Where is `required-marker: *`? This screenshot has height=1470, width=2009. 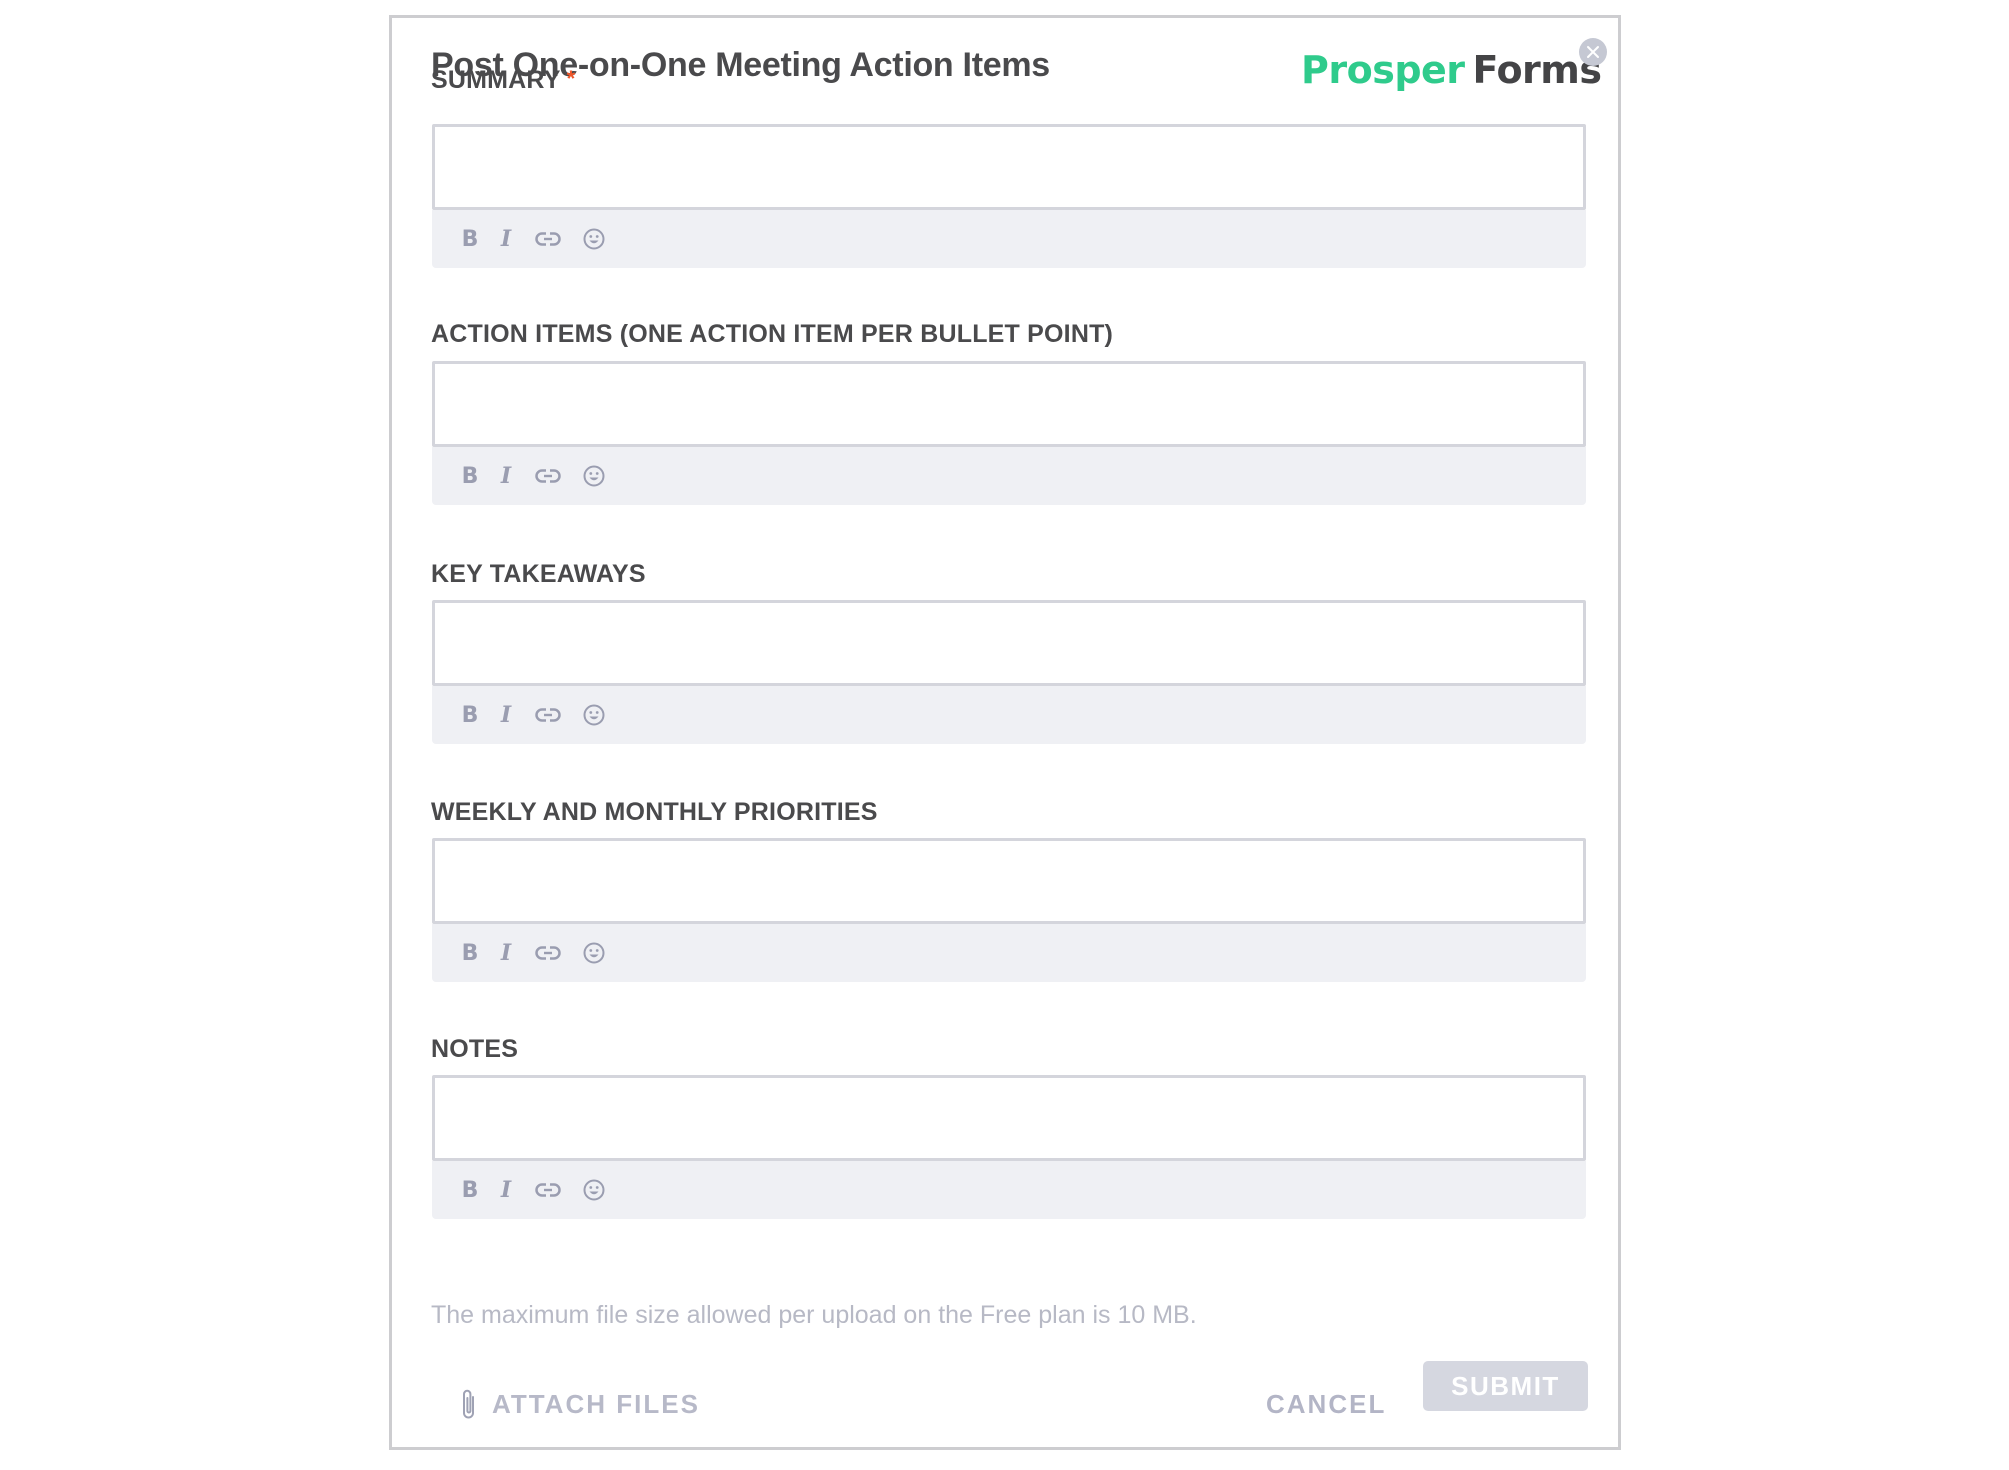
required-marker: * is located at coordinates (571, 78).